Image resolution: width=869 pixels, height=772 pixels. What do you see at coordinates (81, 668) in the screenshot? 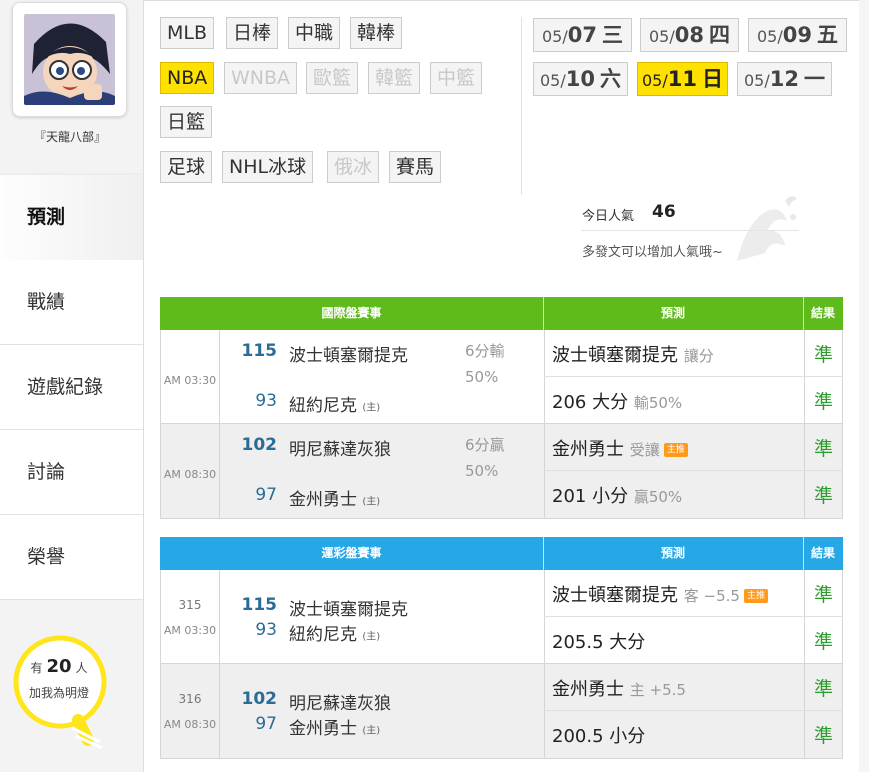
I see `fan-count-suffix: 人` at bounding box center [81, 668].